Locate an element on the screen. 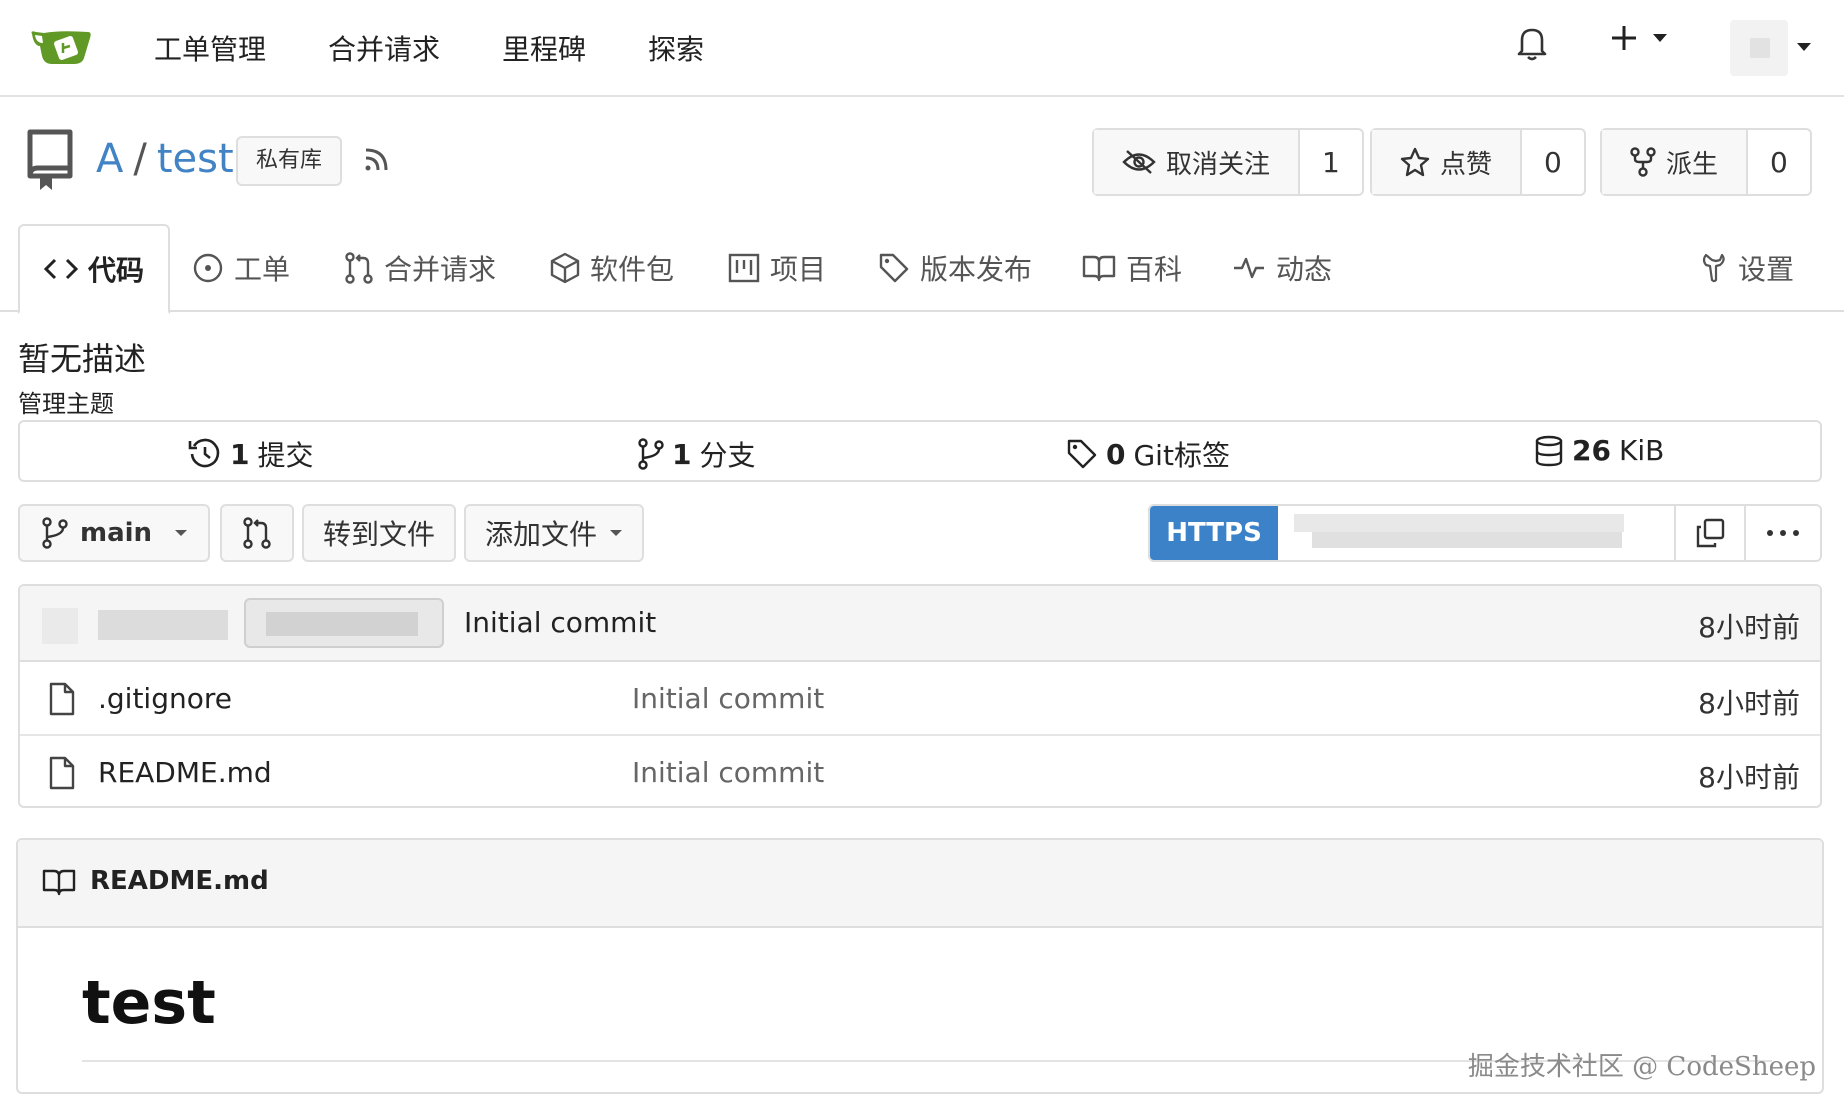  tab-releases: 版本发布 is located at coordinates (955, 268).